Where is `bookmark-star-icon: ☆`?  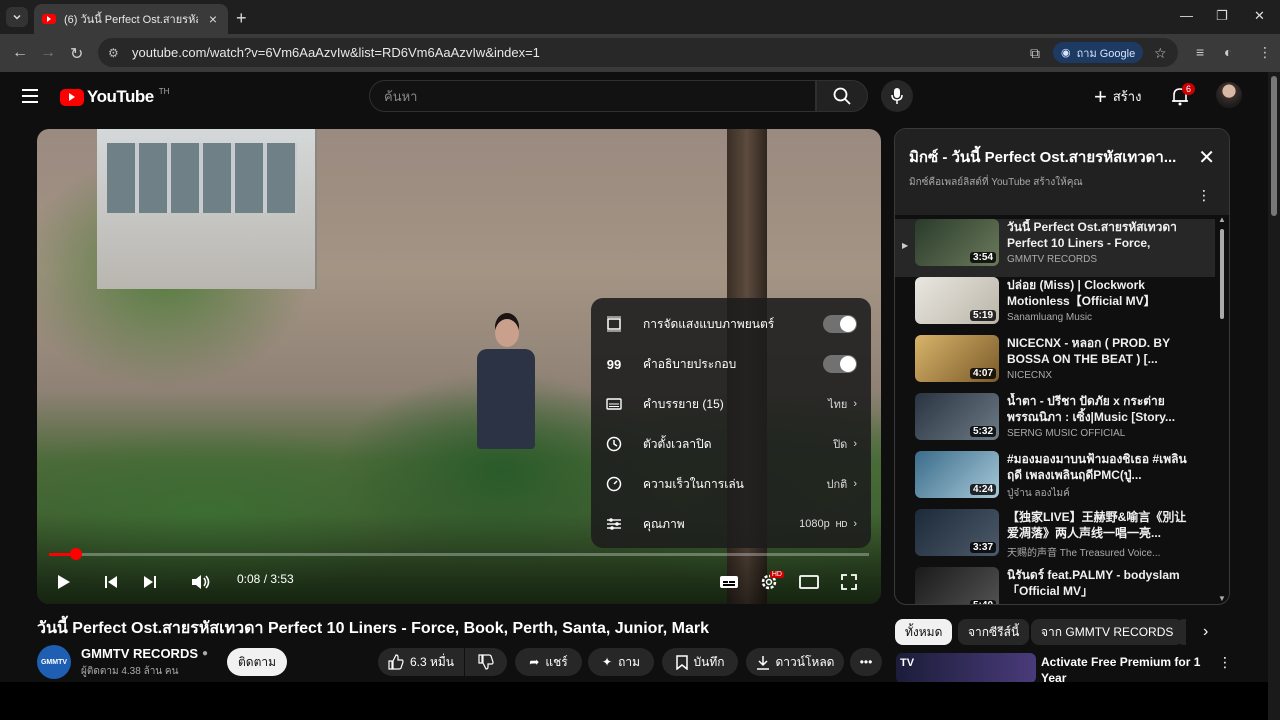
bookmark-star-icon: ☆ is located at coordinates (1160, 53).